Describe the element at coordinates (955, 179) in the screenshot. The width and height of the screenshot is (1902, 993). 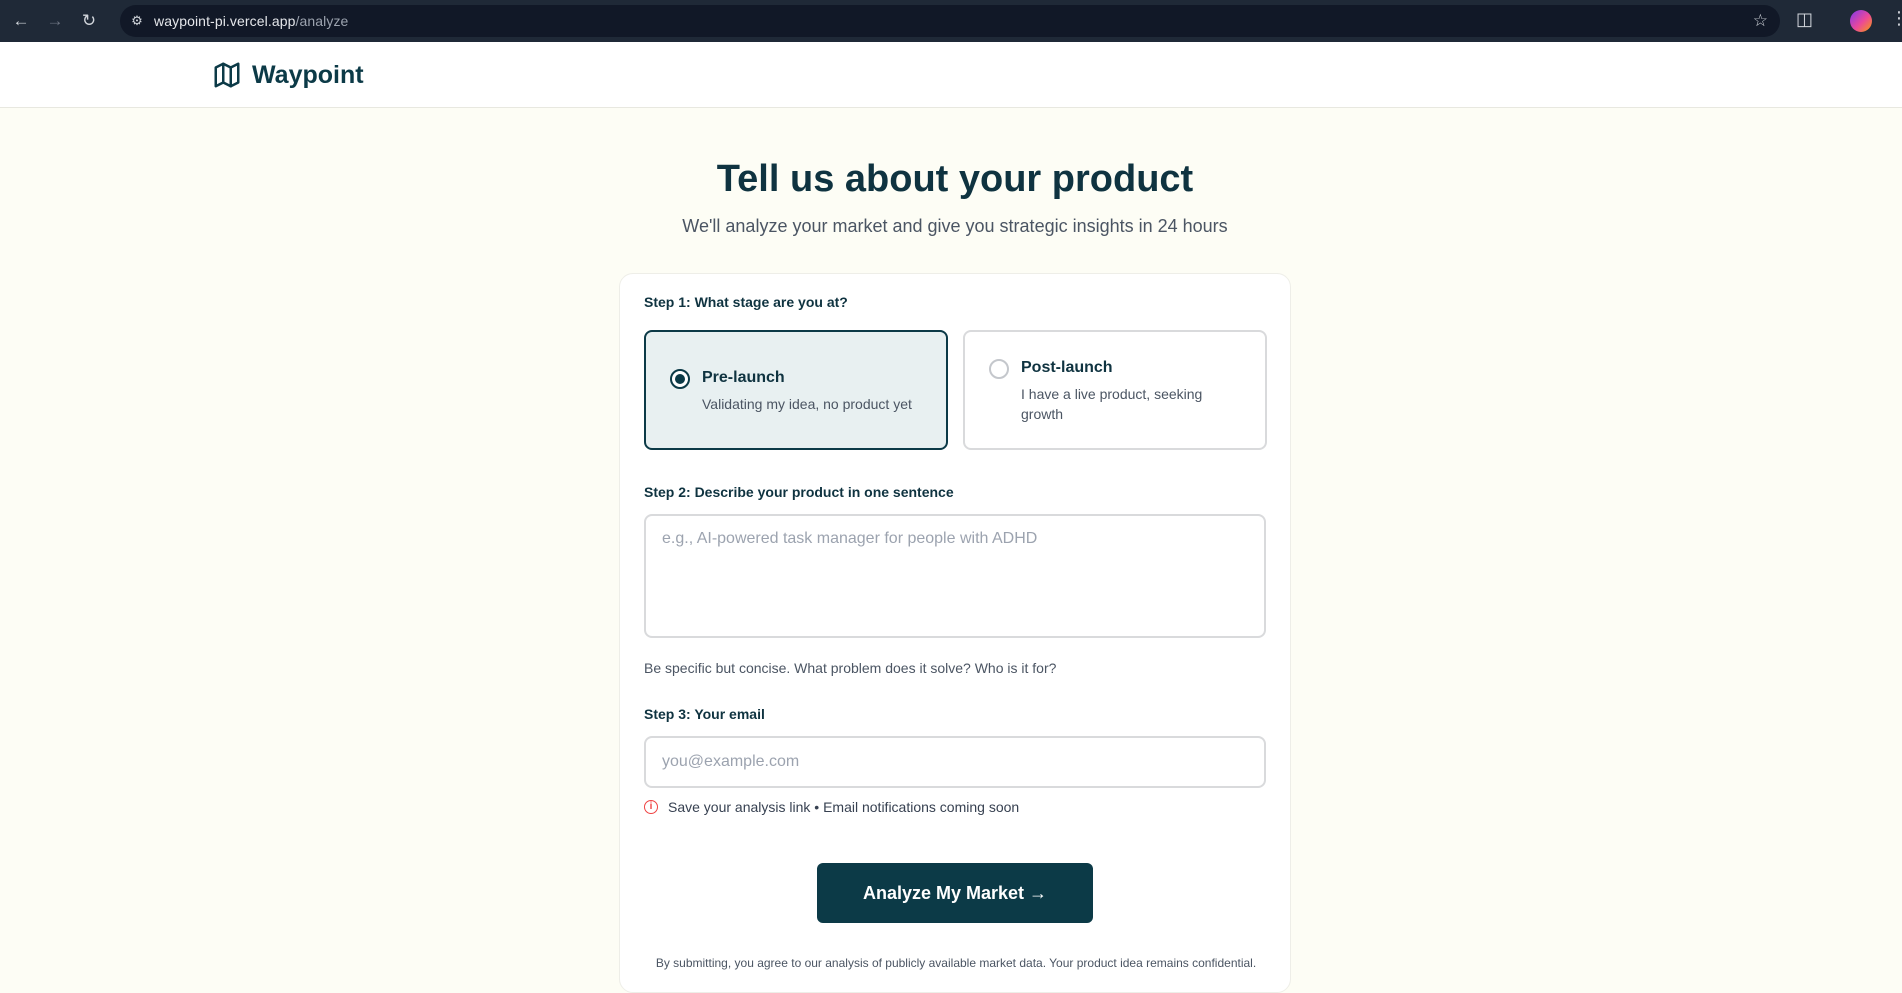
I see `page-title: Tell us about your product` at that location.